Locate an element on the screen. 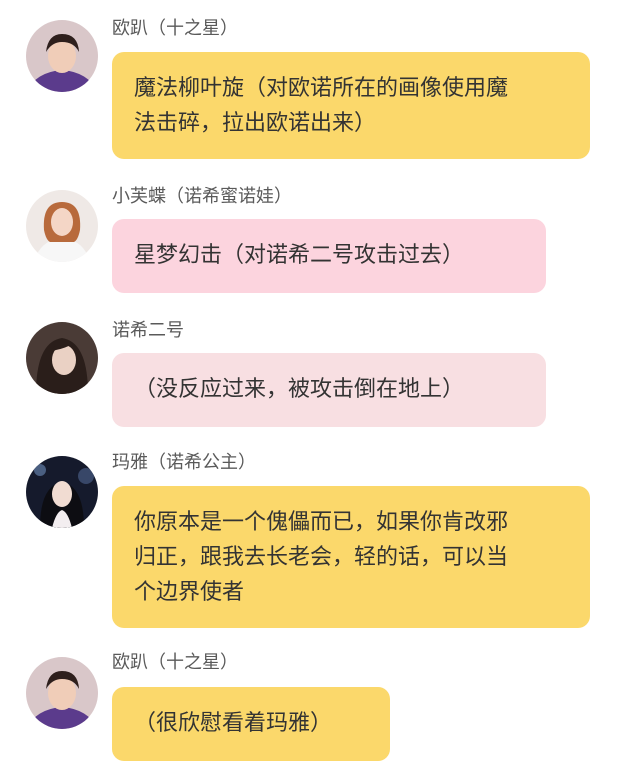 The width and height of the screenshot is (640, 777). message-bubble: 星梦幻击（对诺希二号攻击过去） is located at coordinates (329, 256).